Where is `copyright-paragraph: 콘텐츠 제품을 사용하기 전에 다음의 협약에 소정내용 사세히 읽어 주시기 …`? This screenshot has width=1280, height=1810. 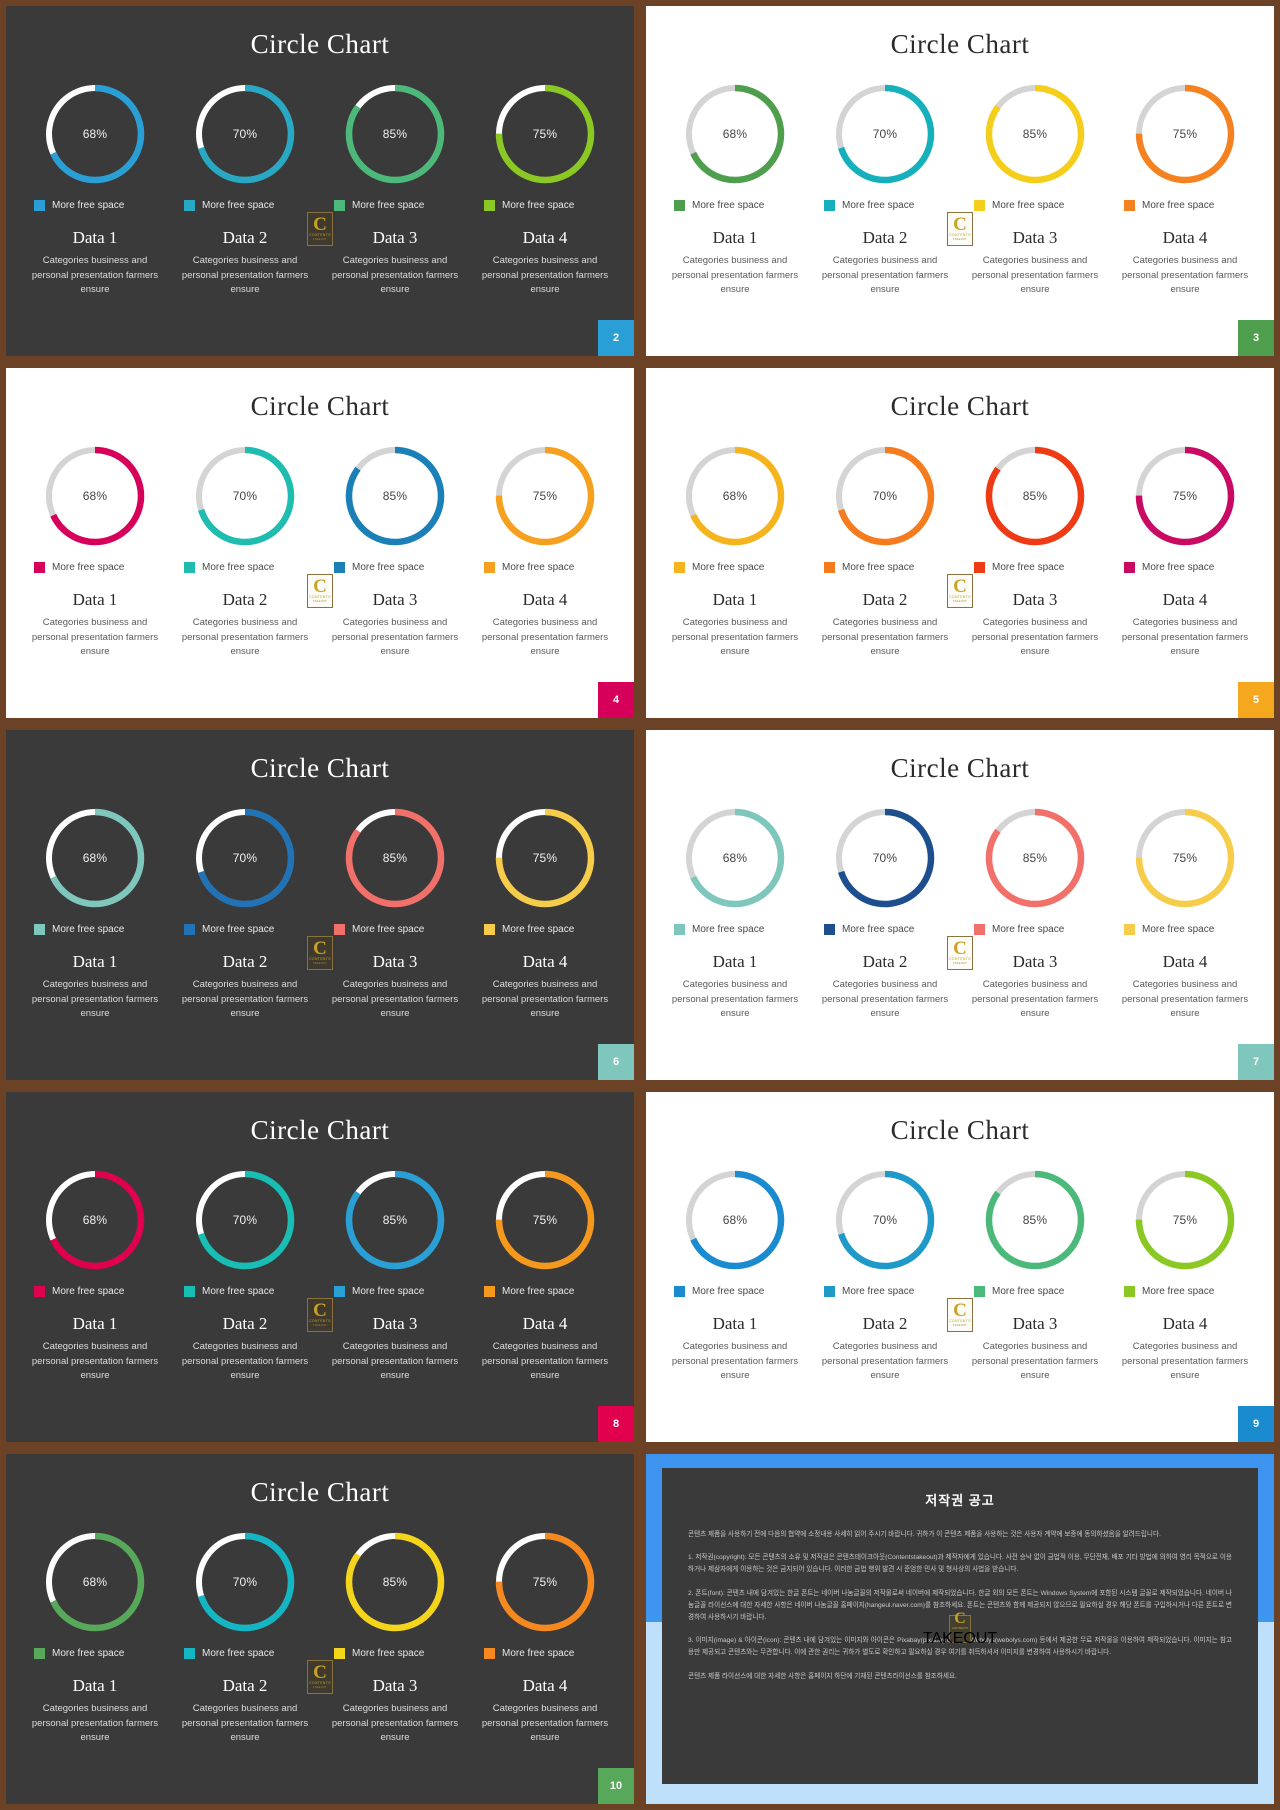 copyright-paragraph: 콘텐츠 제품을 사용하기 전에 다음의 협약에 소정내용 사세히 읽어 주시기 … is located at coordinates (924, 1534).